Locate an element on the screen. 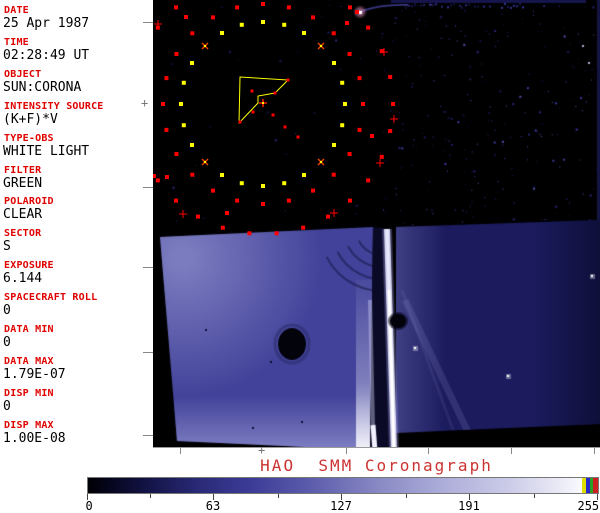 The height and width of the screenshot is (513, 600). sun-center-marker is located at coordinates (263, 103).